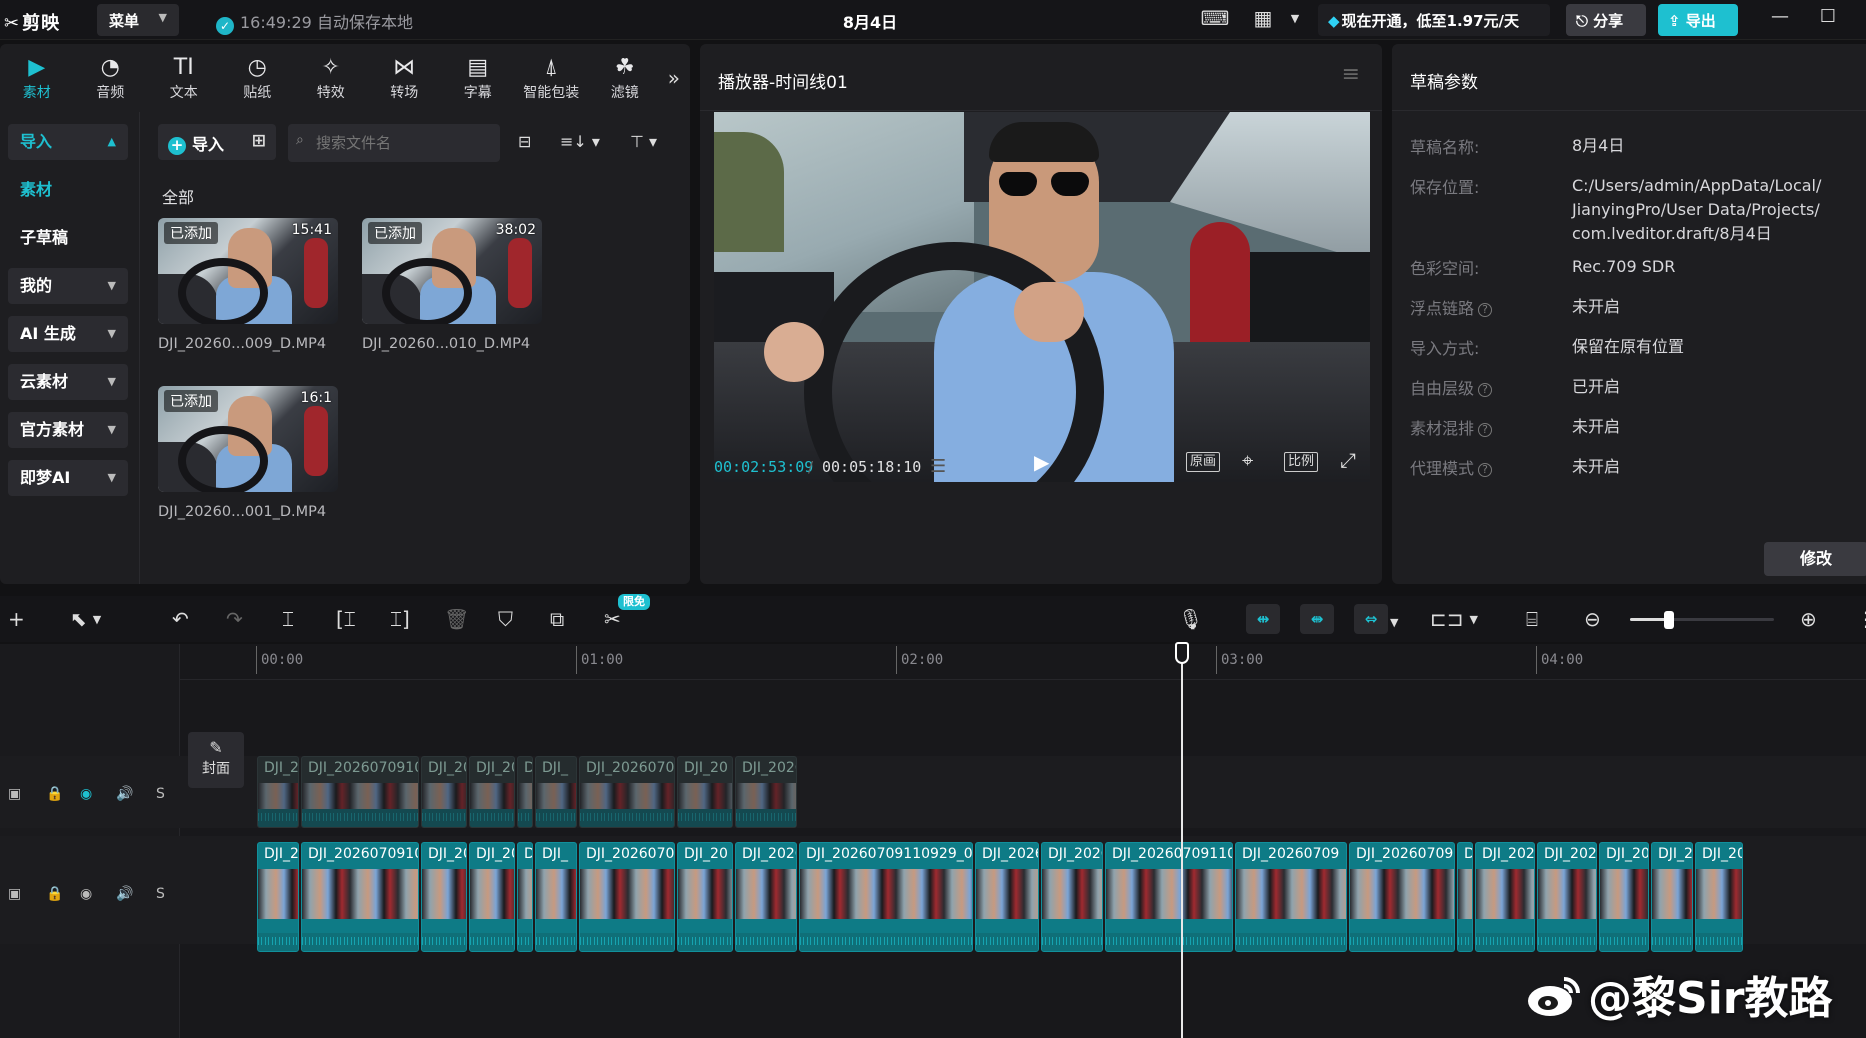 This screenshot has height=1038, width=1866. What do you see at coordinates (68, 478) in the screenshot?
I see `sidebar-item-jimeng-ai: 即梦AI ▼` at bounding box center [68, 478].